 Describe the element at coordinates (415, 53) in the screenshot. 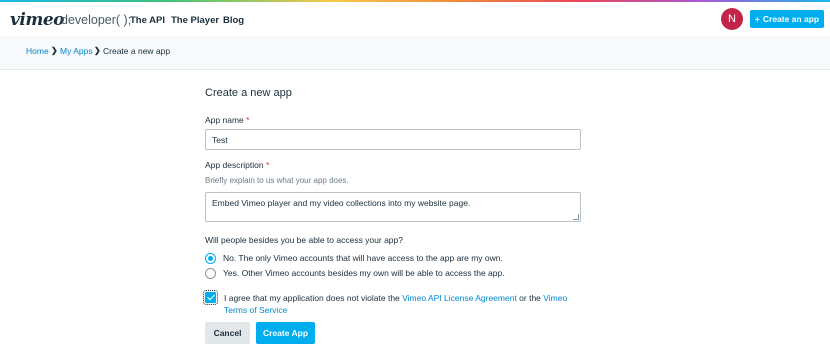

I see `breadcrumb: Home ❯ My Apps ❯ Create a new app` at that location.